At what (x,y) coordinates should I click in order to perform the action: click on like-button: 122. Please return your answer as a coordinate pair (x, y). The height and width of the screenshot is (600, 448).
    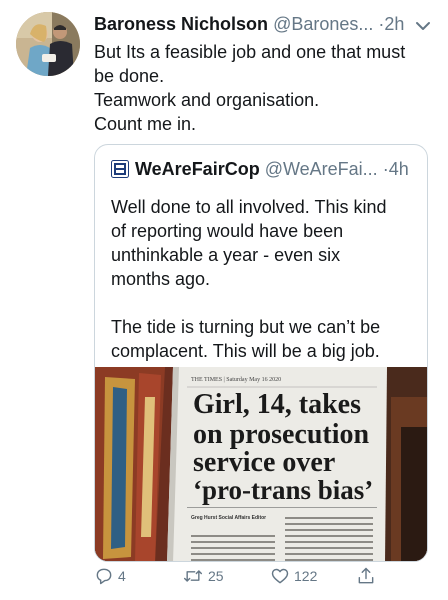
    Looking at the image, I should click on (293, 576).